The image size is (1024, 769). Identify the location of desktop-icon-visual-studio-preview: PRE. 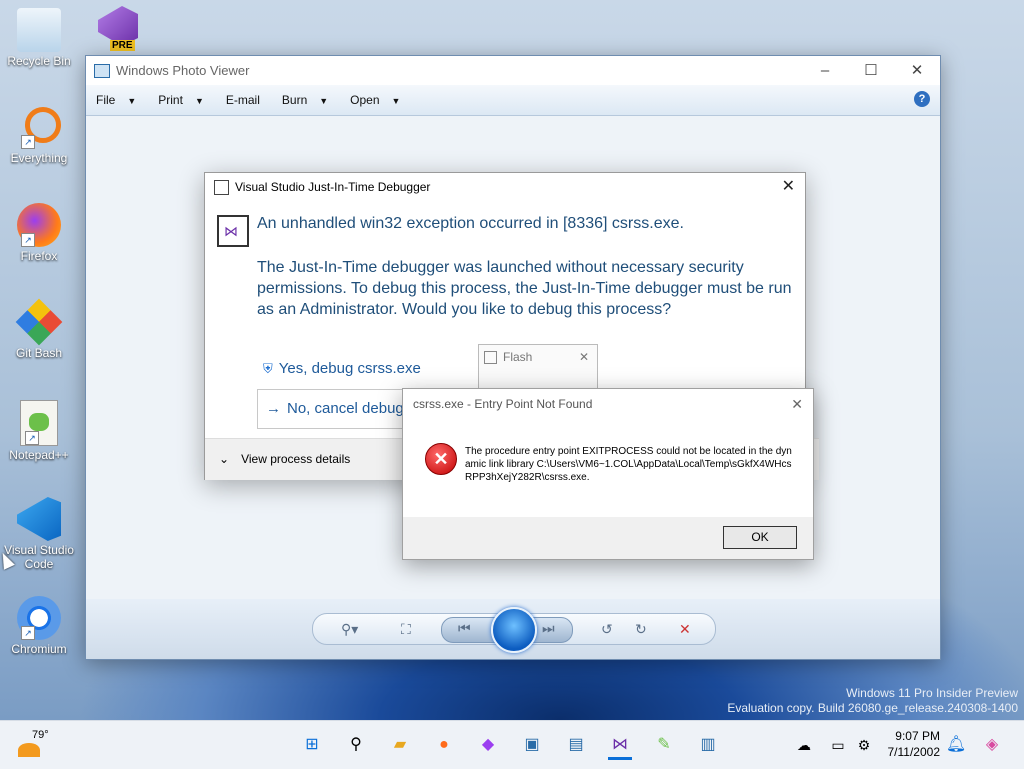
(118, 28).